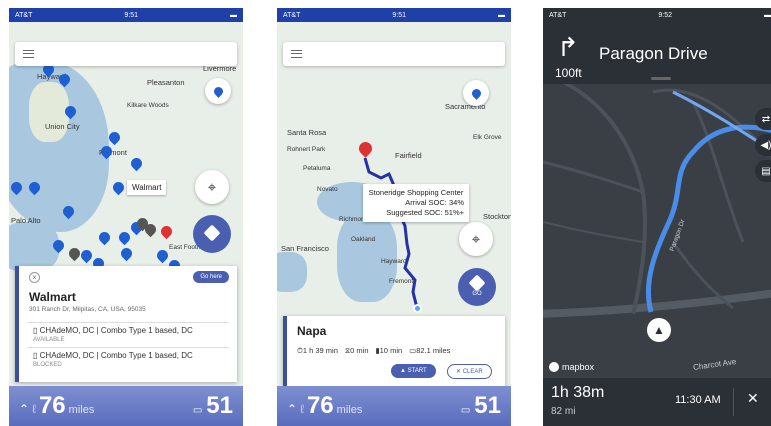 The height and width of the screenshot is (426, 771). I want to click on suggested-soc: Suggested SOC: 51%+, so click(425, 213).